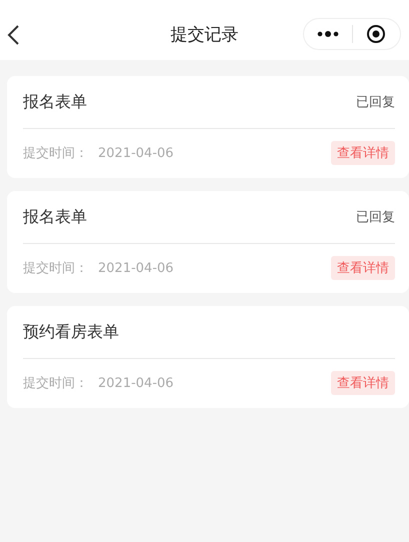 The height and width of the screenshot is (542, 409). I want to click on close-icon, so click(376, 34).